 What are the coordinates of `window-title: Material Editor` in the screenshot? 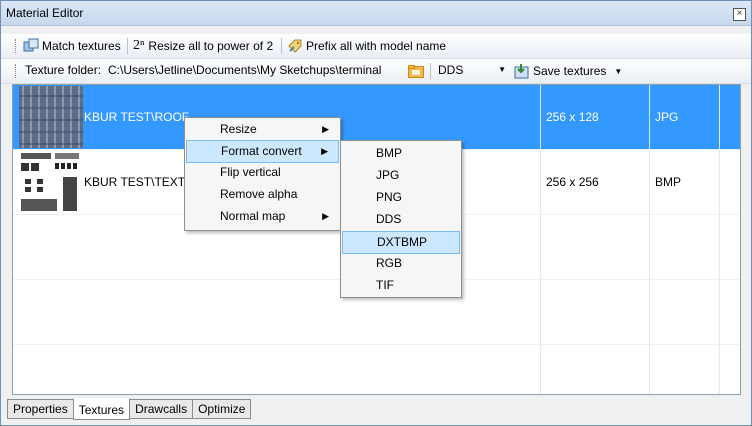 It's located at (45, 13).